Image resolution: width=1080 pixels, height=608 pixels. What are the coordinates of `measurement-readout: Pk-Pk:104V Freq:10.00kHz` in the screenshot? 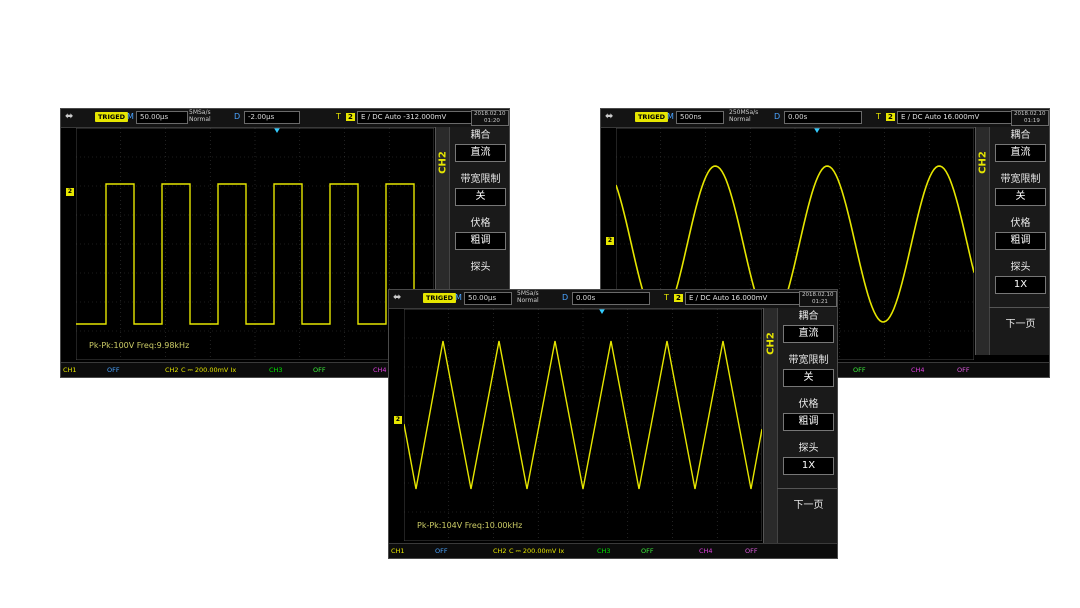 It's located at (470, 525).